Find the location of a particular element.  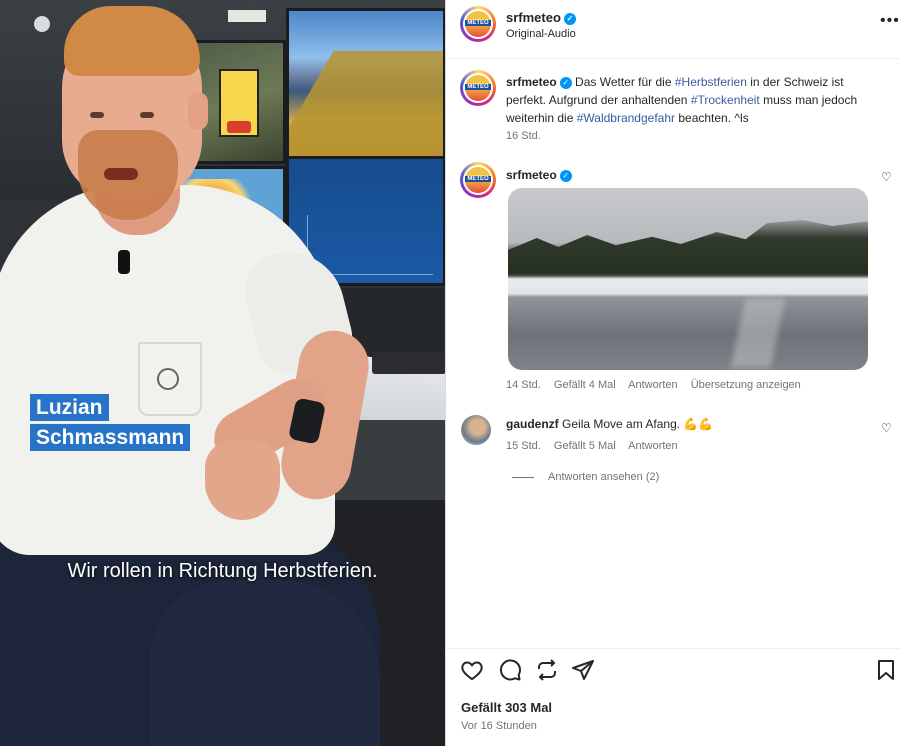

name-last: Schmassmann is located at coordinates (110, 437).